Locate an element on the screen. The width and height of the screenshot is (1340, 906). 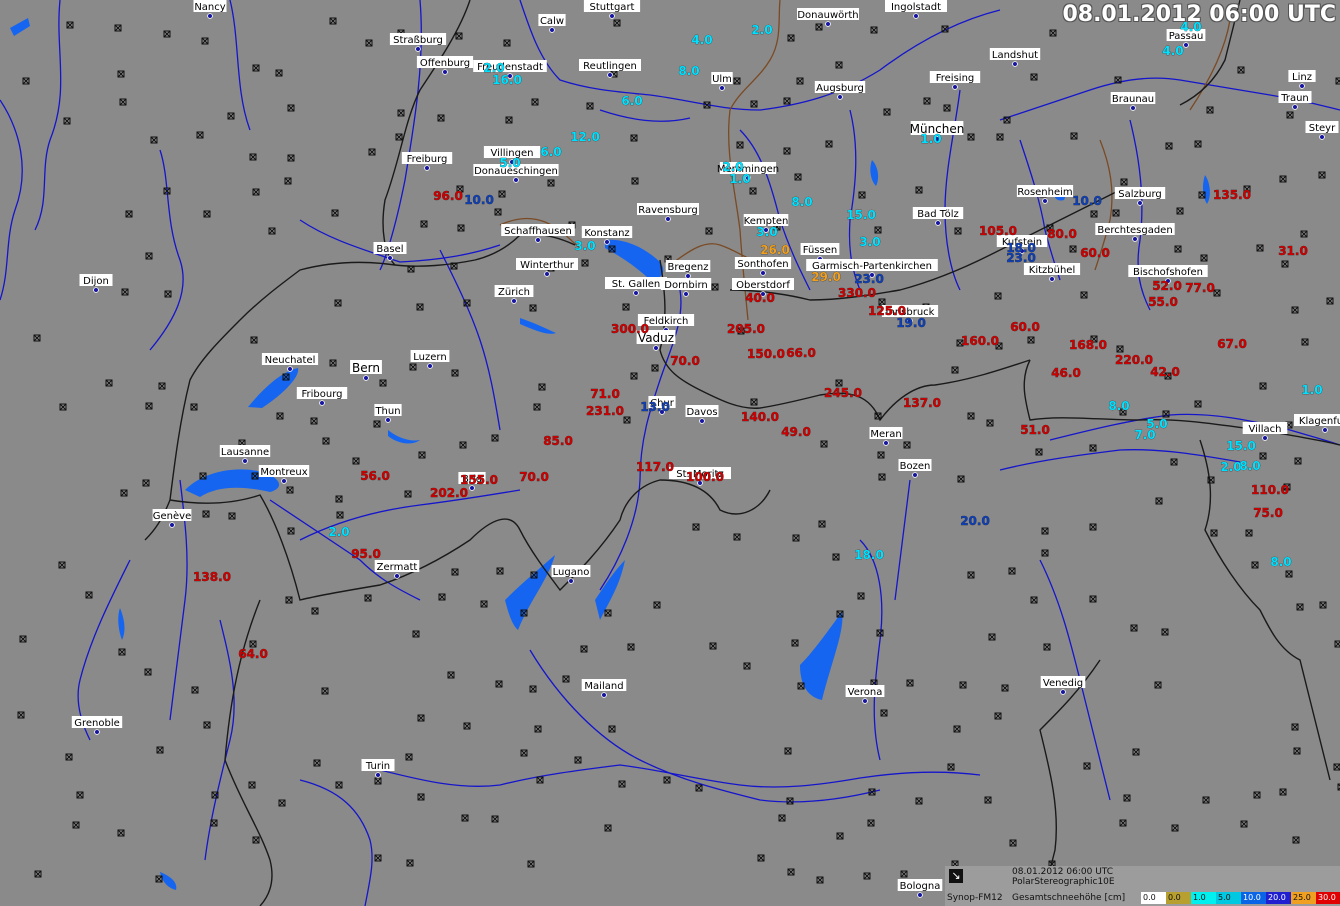
legend-swatch: 0.0 is located at coordinates (1178, 898).